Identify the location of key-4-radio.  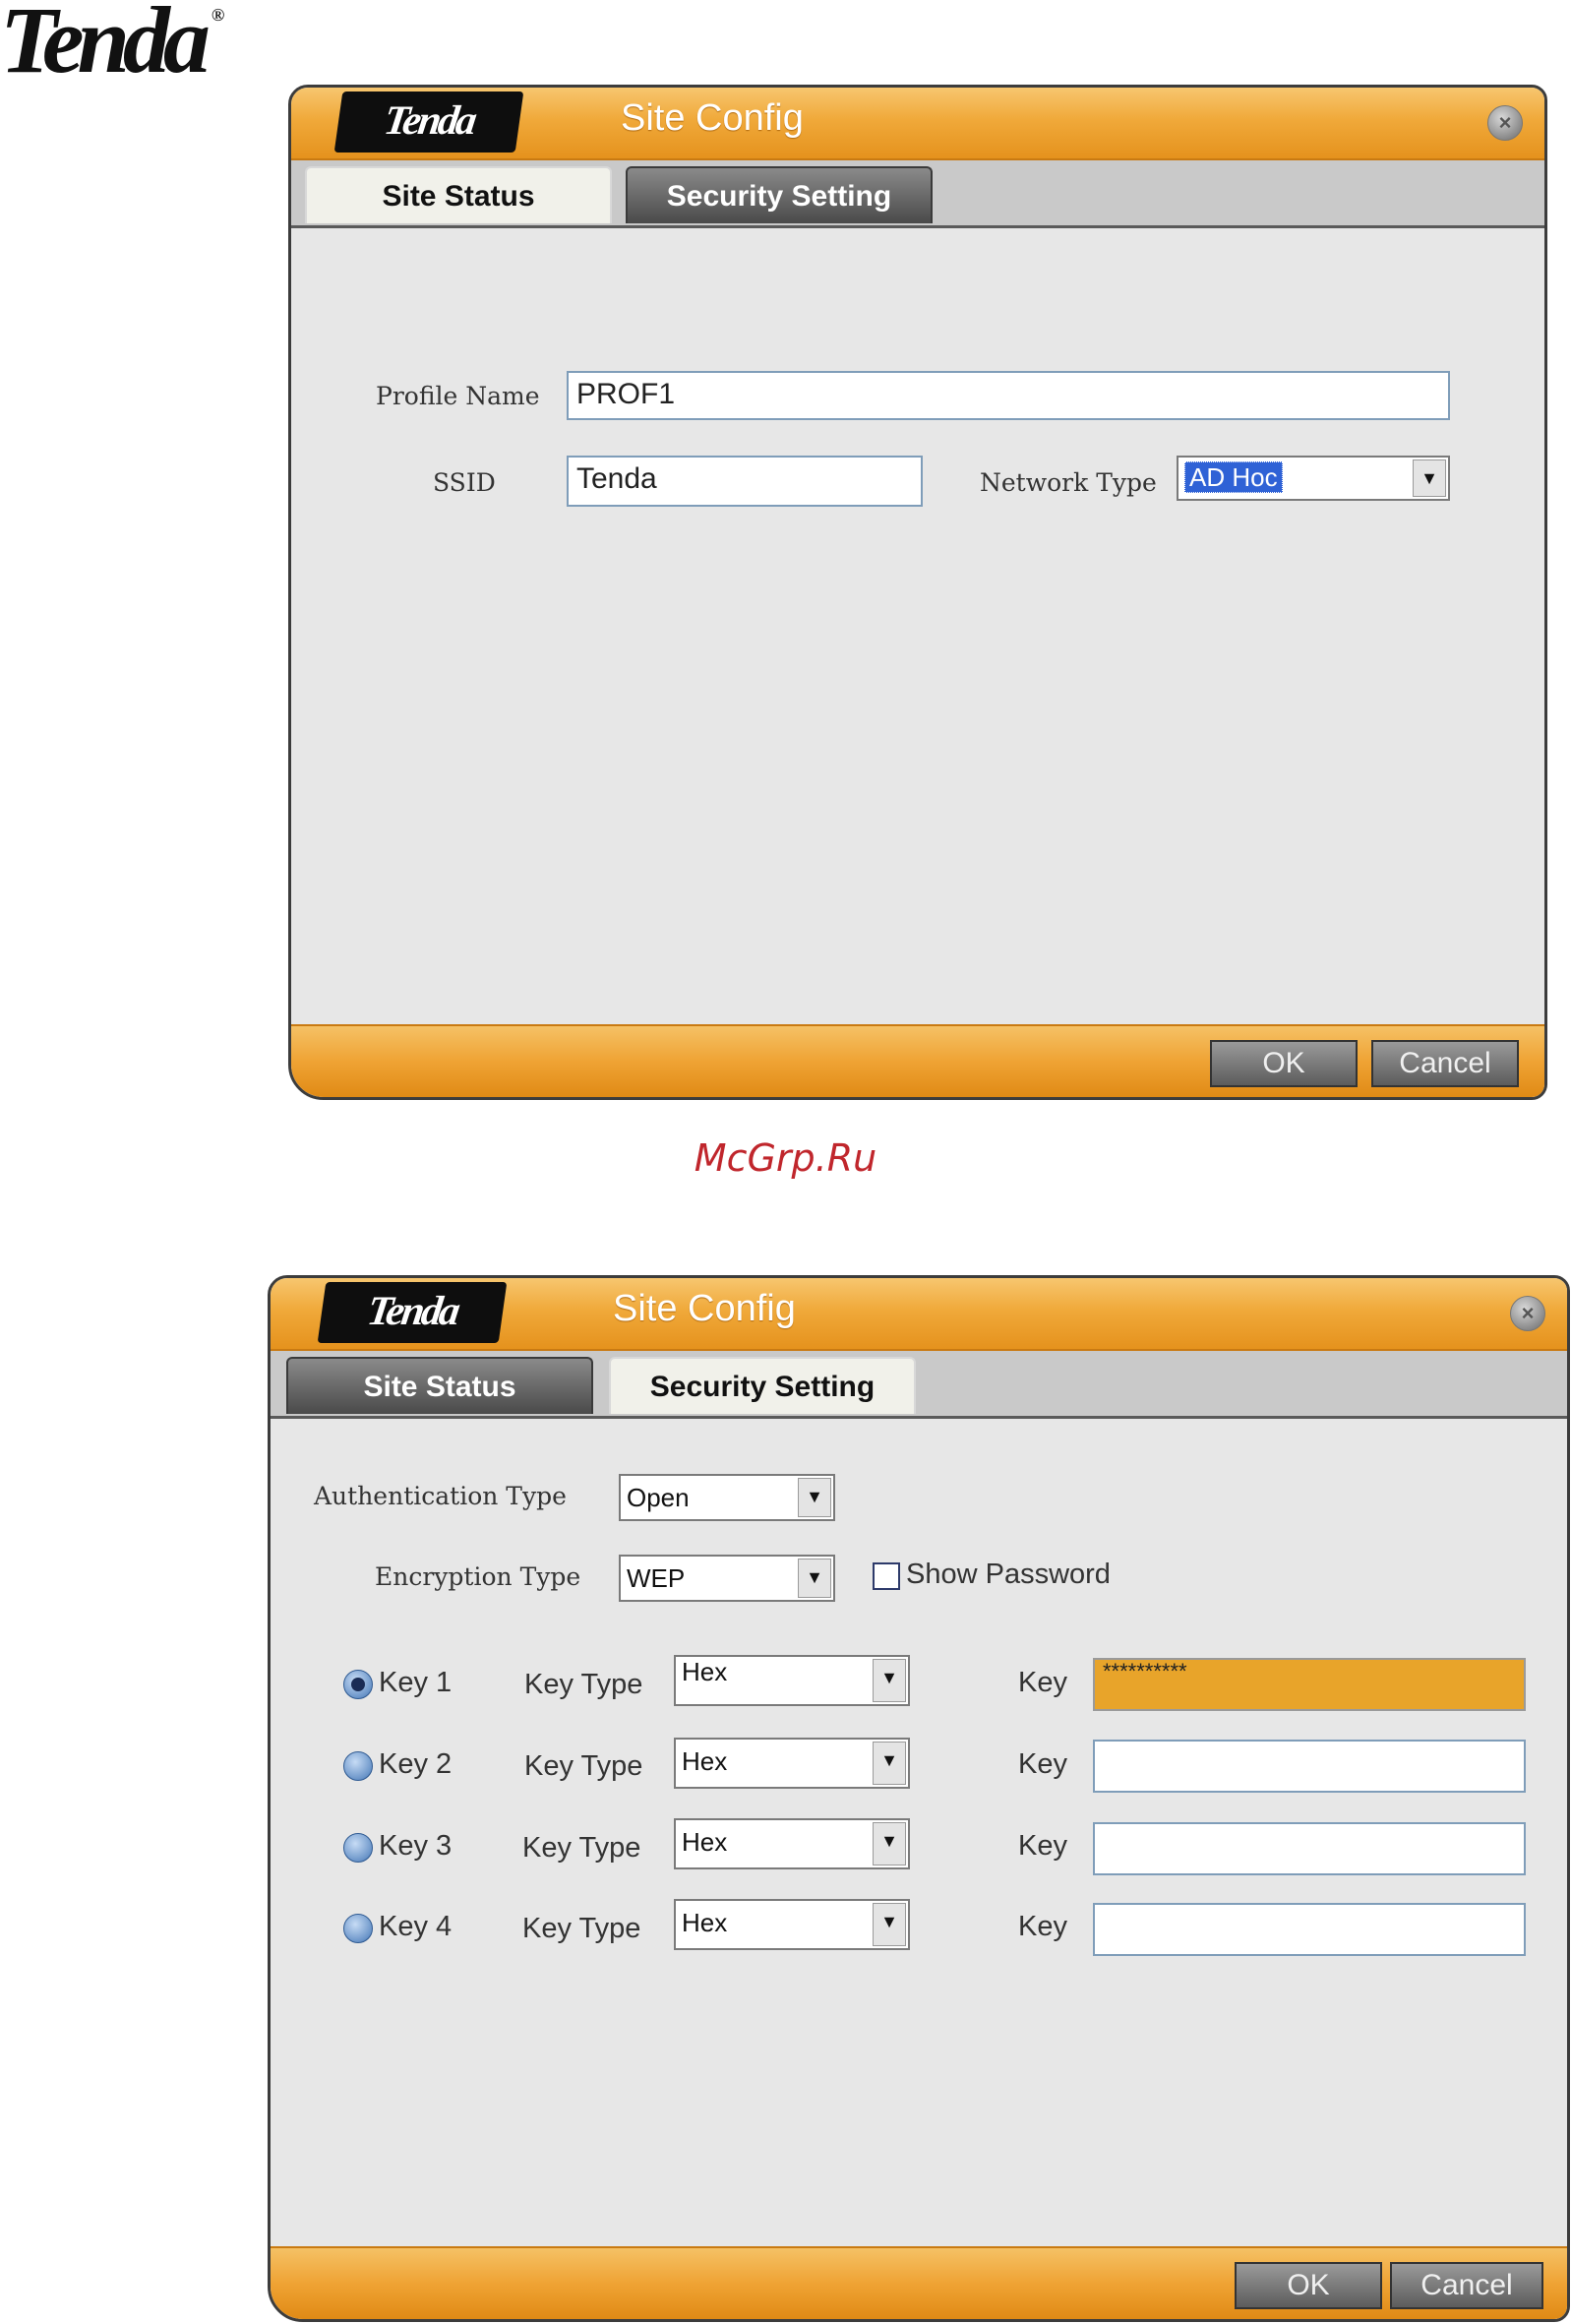
(358, 1928).